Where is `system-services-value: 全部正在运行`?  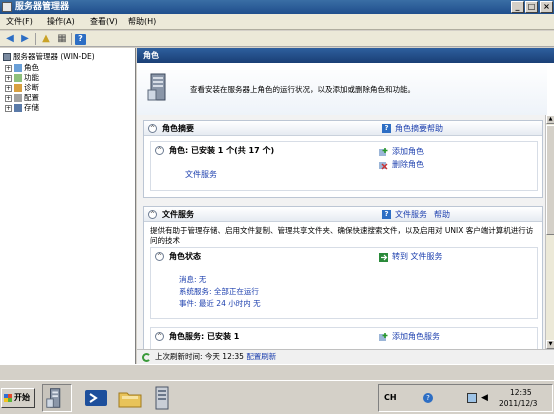 system-services-value: 全部正在运行 is located at coordinates (236, 291).